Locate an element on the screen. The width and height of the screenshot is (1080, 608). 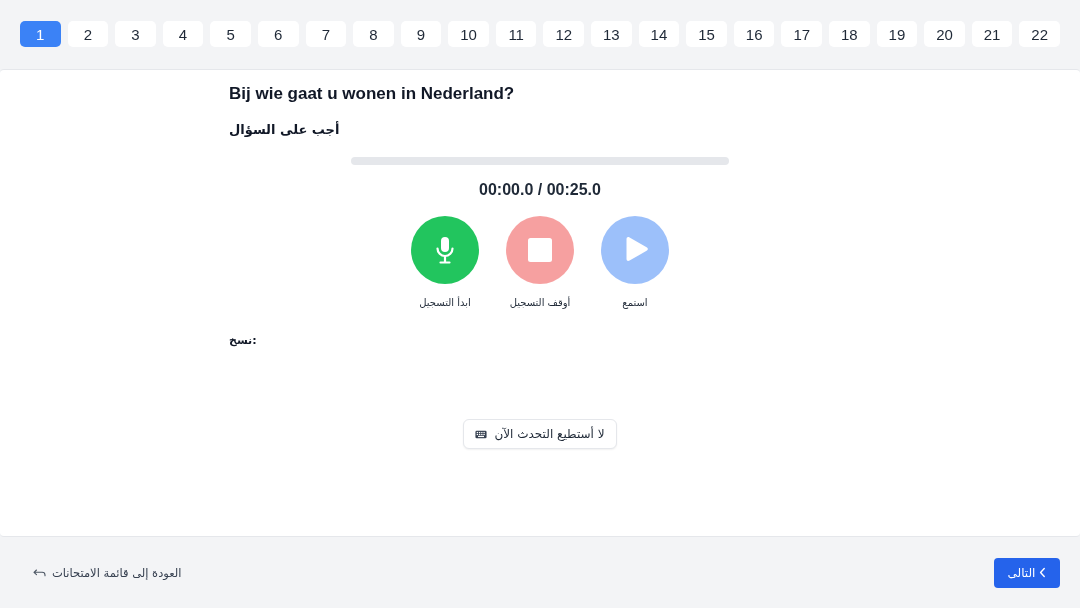
question-number-tab: 8 is located at coordinates (373, 34).